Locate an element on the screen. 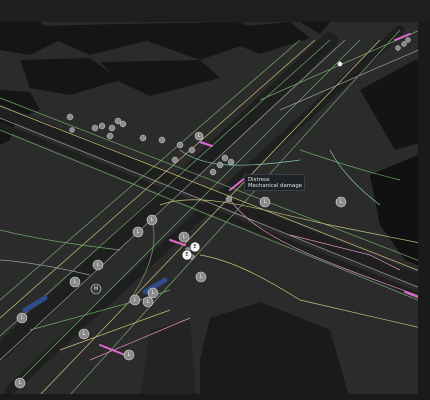 This screenshot has width=430, height=400. marker: M is located at coordinates (96, 289).